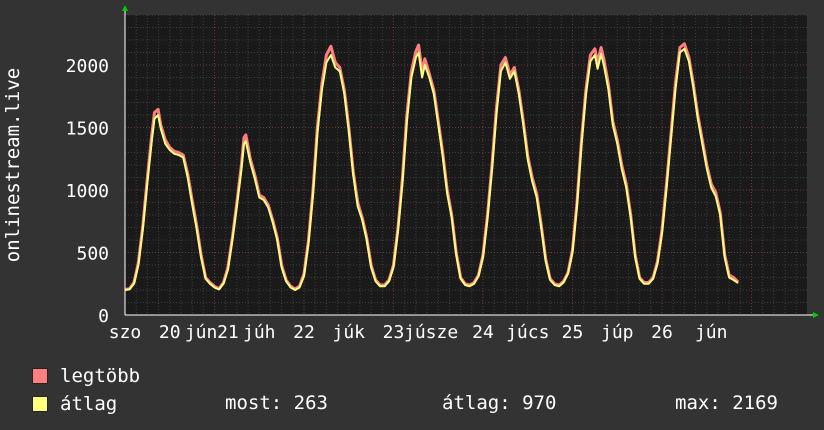  Describe the element at coordinates (89, 404) in the screenshot. I see `legend-label-atlag: átlag` at that location.